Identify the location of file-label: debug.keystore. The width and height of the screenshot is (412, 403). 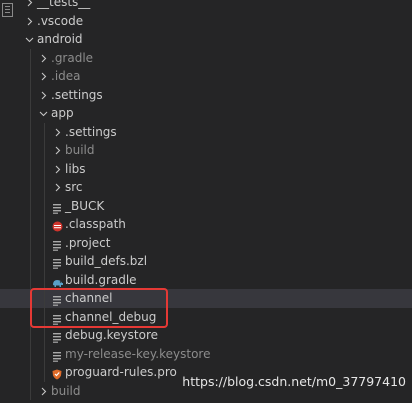
(112, 335).